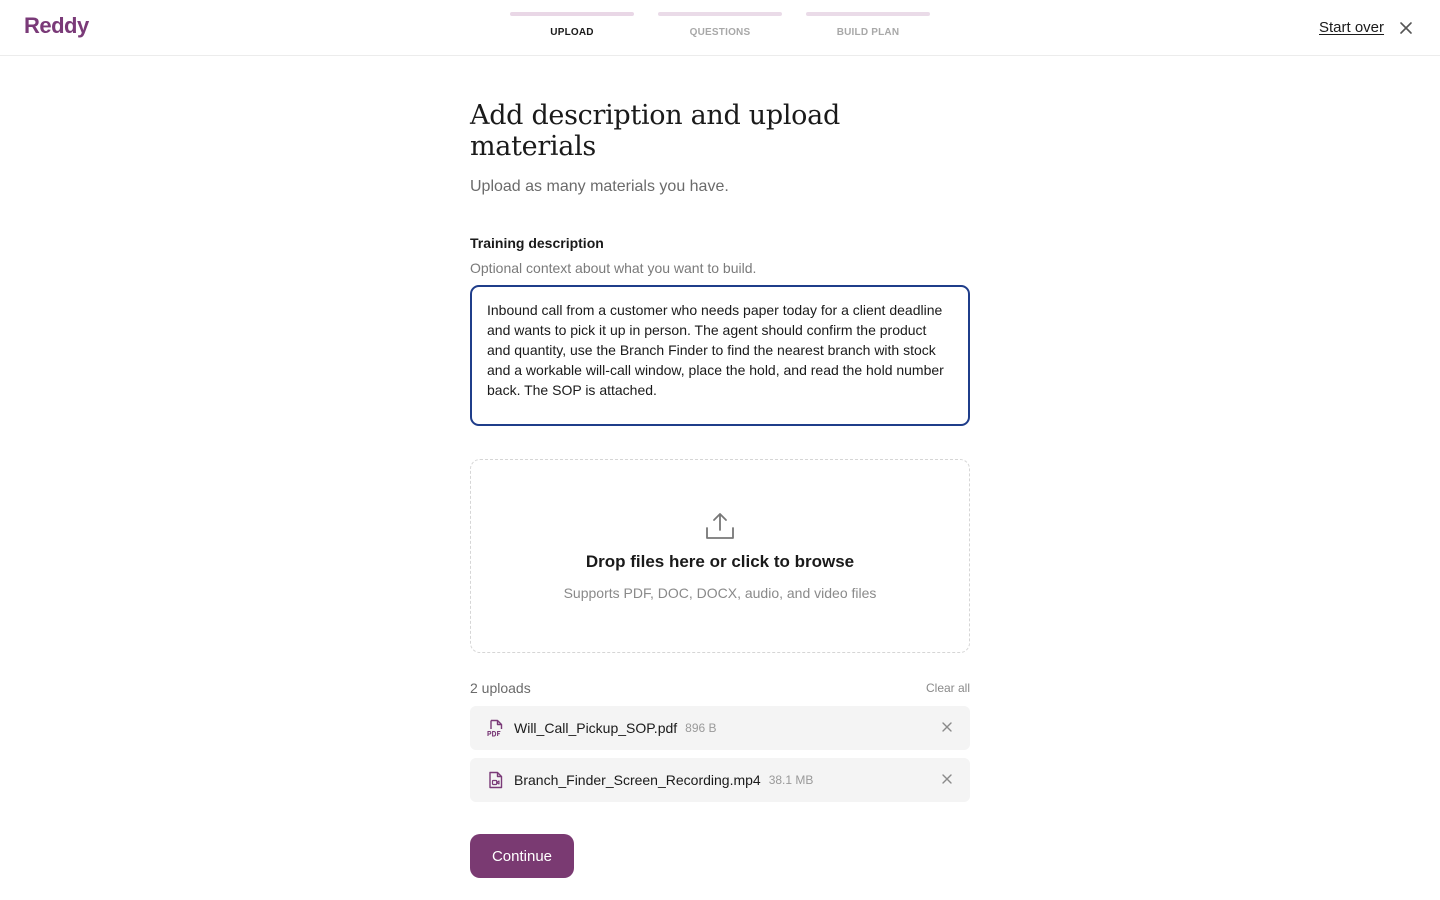  I want to click on page-title: Add description and upload materials, so click(655, 131).